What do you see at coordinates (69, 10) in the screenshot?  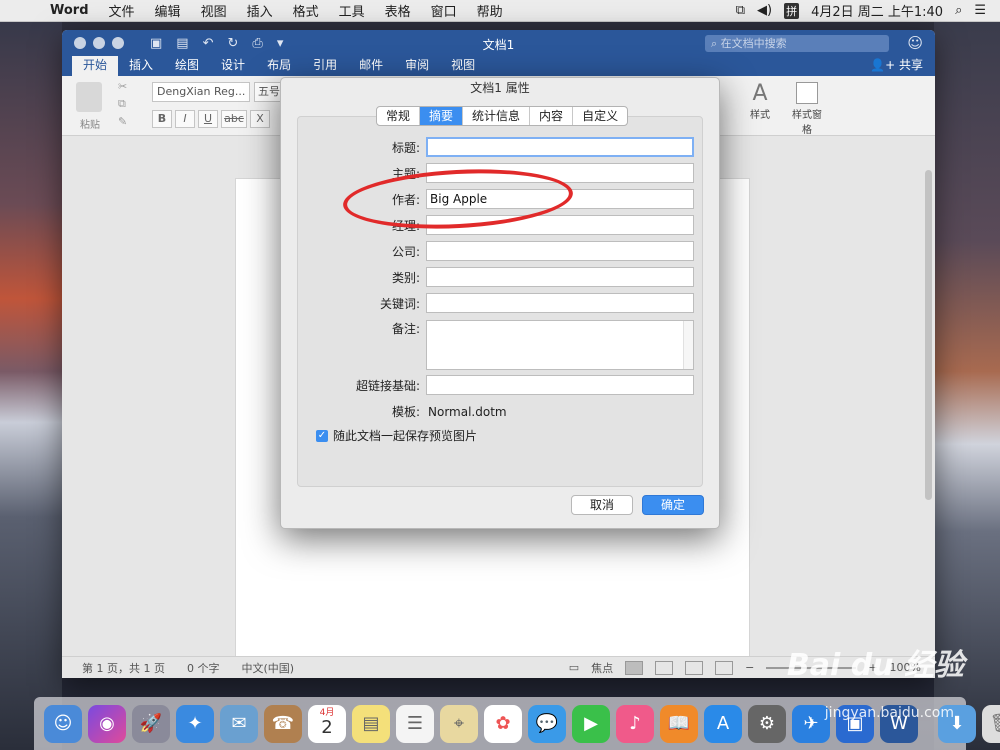 I see `menu-app-word: Word` at bounding box center [69, 10].